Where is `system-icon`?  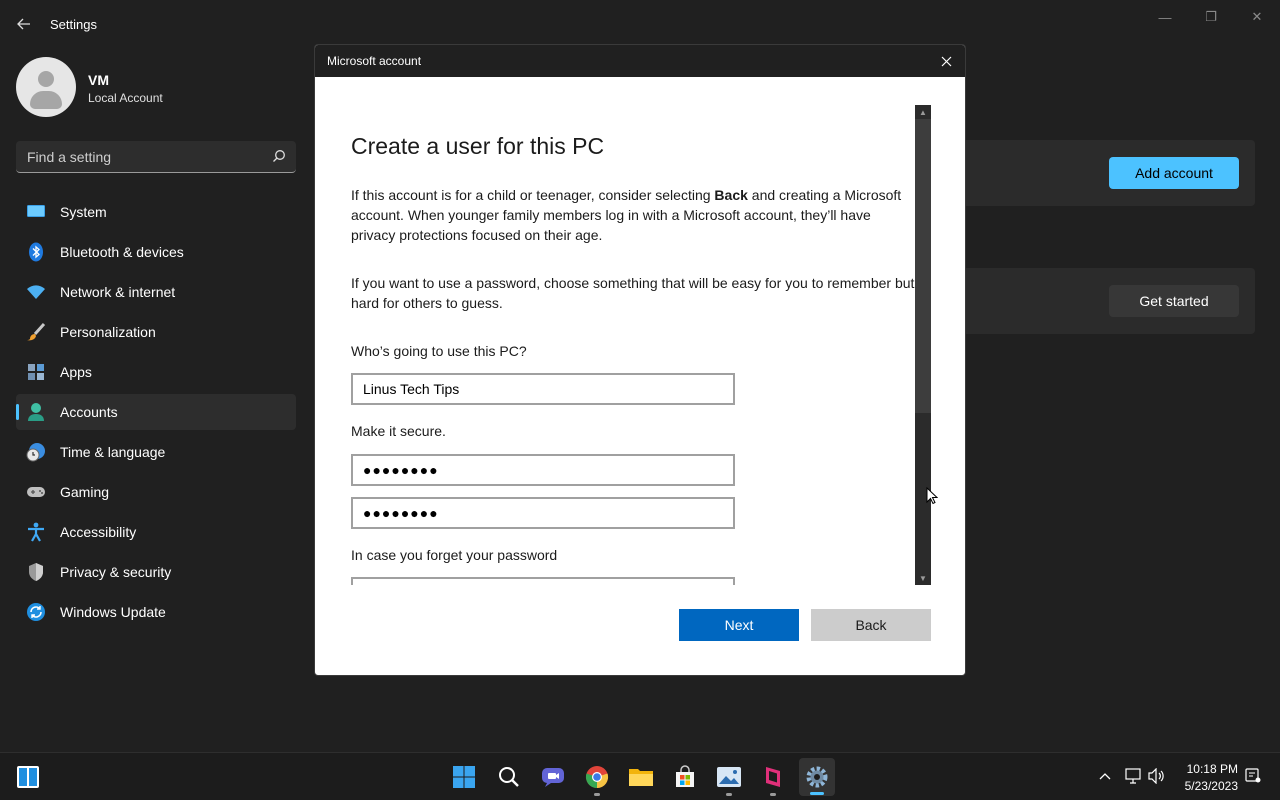
system-icon is located at coordinates (36, 212).